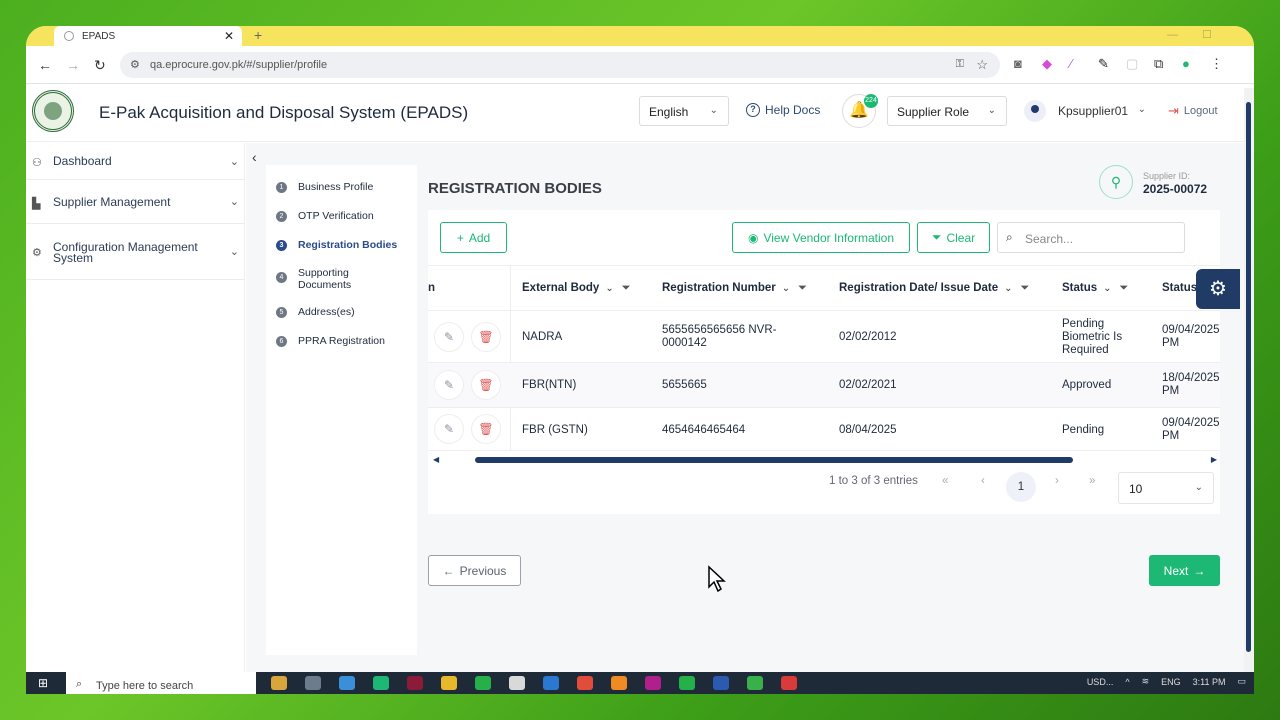 This screenshot has width=1280, height=720. Describe the element at coordinates (1146, 681) in the screenshot. I see `wifi-icon: ≋` at that location.